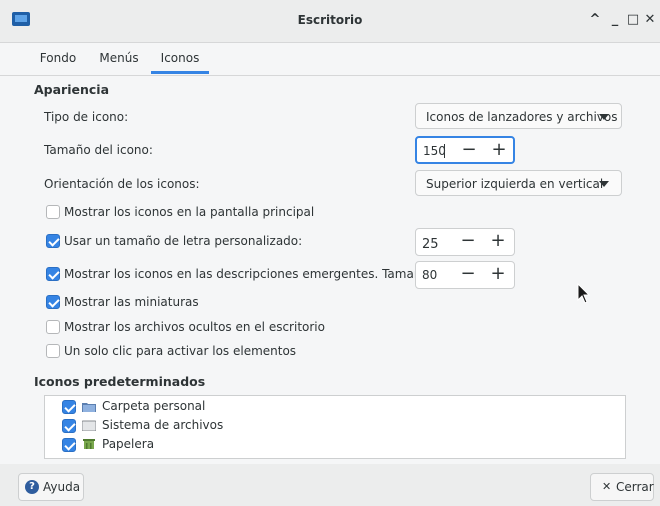  What do you see at coordinates (120, 381) in the screenshot?
I see `default-icons-heading: Iconos predeterminados` at bounding box center [120, 381].